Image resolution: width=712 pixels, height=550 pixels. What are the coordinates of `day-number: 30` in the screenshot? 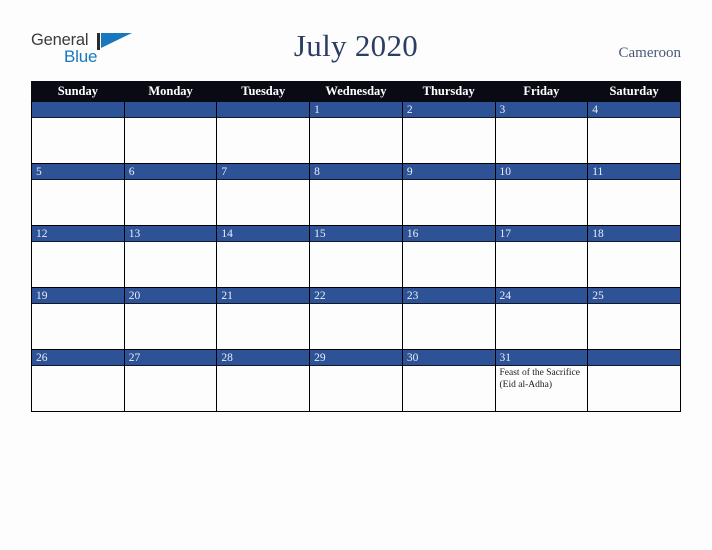 It's located at (448, 358).